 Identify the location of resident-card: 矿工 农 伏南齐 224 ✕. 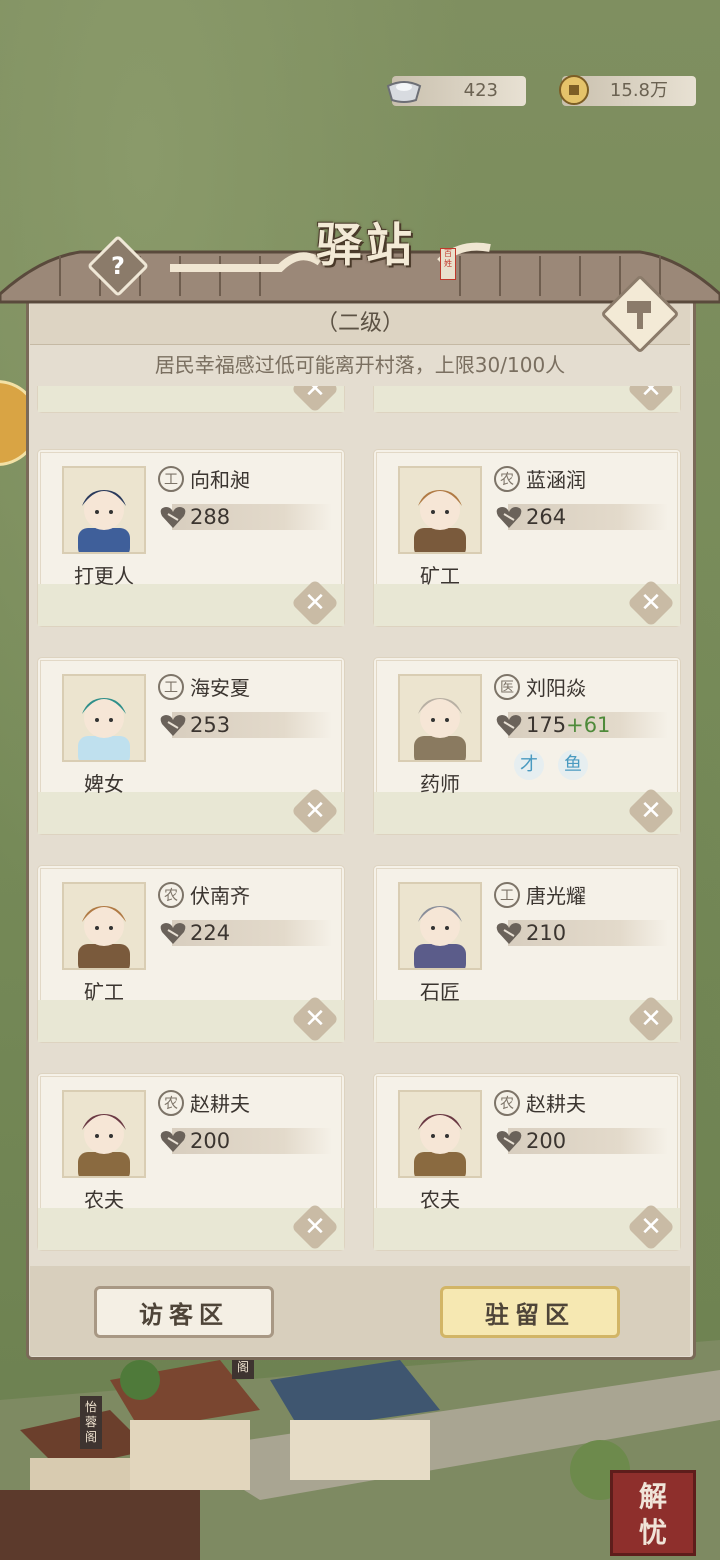
(191, 955).